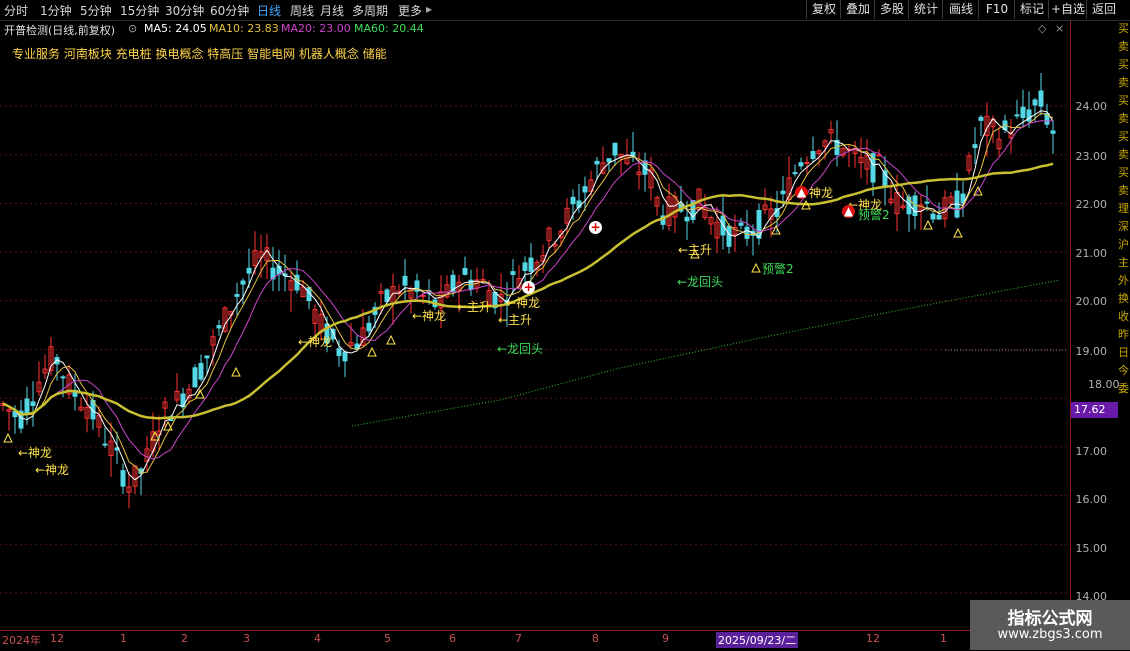  What do you see at coordinates (56, 10) in the screenshot?
I see `period-tab-1min: 1分钟` at bounding box center [56, 10].